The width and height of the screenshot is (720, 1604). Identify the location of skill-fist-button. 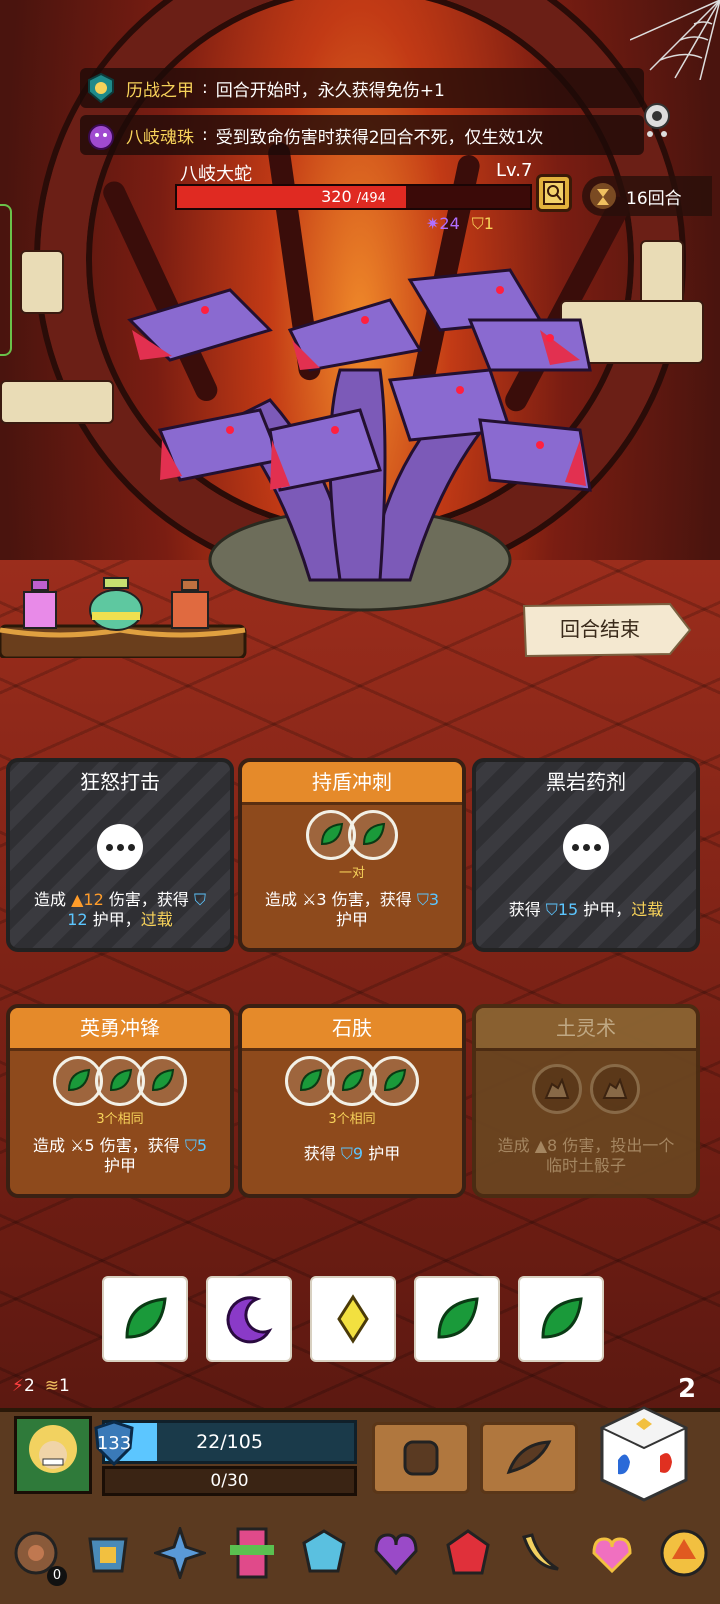
(421, 1458).